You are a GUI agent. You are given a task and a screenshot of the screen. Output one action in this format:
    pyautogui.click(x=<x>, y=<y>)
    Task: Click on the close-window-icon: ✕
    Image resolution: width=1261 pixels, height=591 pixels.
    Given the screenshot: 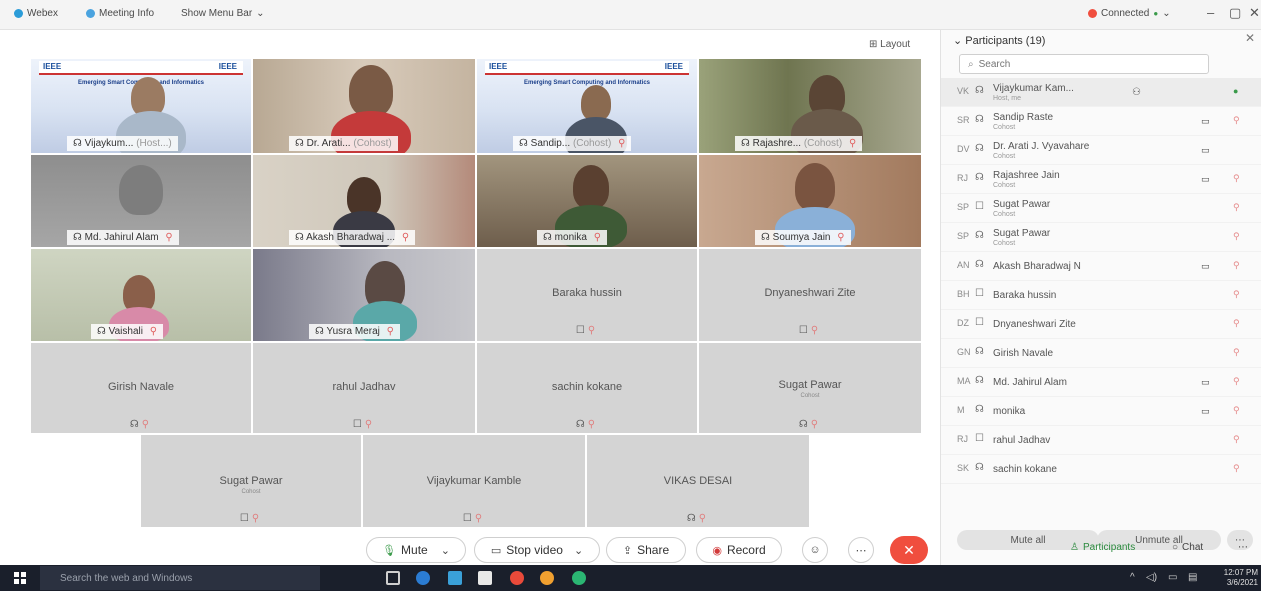 What is the action you would take?
    pyautogui.click(x=1254, y=13)
    